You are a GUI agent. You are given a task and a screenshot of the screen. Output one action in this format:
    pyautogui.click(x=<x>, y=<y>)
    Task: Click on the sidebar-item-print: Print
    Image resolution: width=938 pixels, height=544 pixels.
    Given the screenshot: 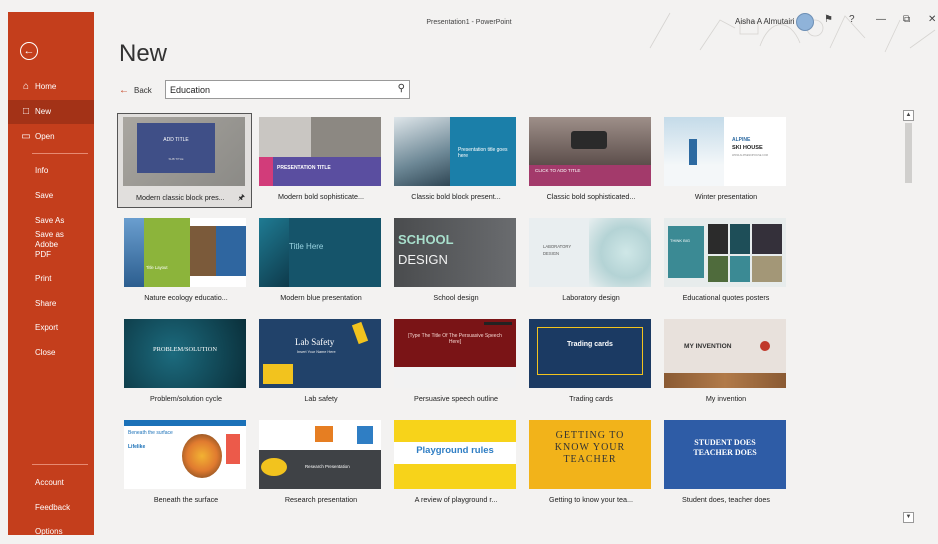 What is the action you would take?
    pyautogui.click(x=51, y=279)
    